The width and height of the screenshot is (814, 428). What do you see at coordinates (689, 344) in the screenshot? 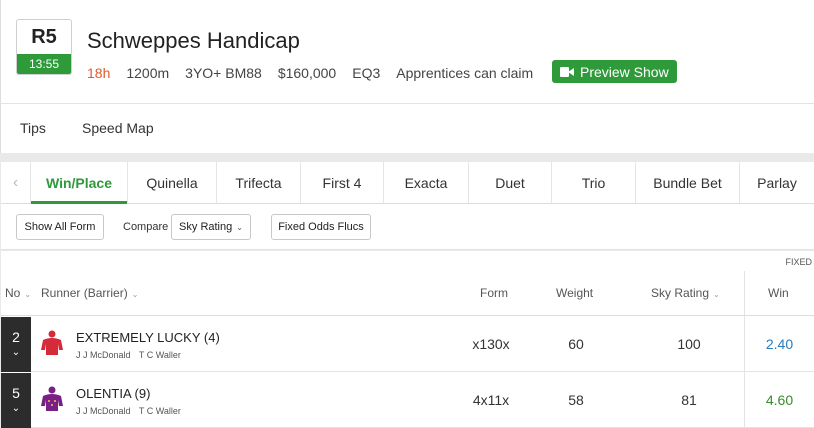
I see `runner-sky-rating: 100` at bounding box center [689, 344].